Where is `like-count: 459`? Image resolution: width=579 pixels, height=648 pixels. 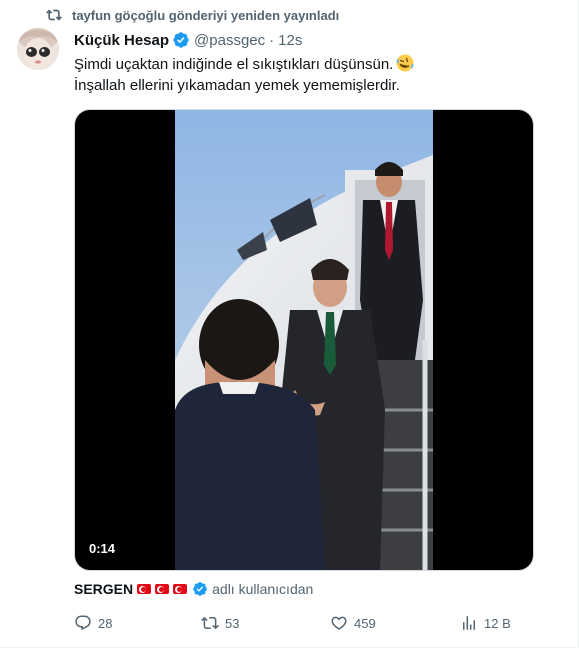
like-count: 459 is located at coordinates (365, 623).